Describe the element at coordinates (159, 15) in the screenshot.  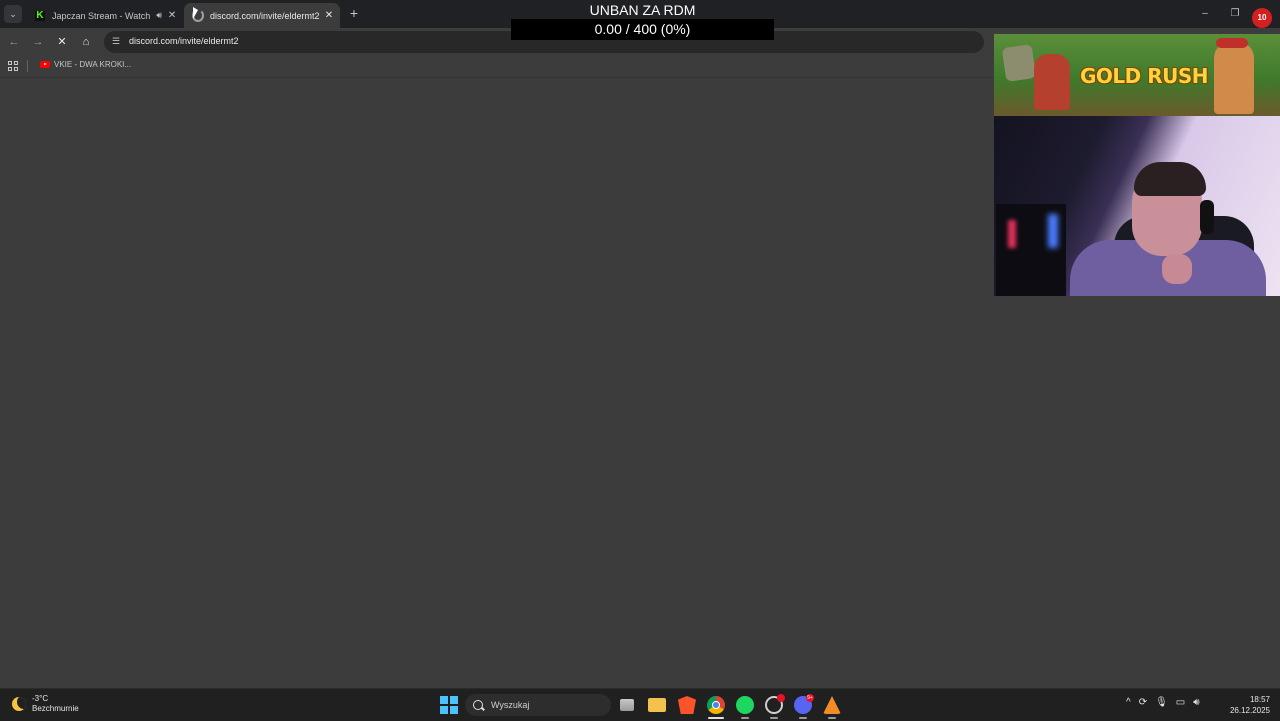
I see `speaker-icon: 🔊︎` at that location.